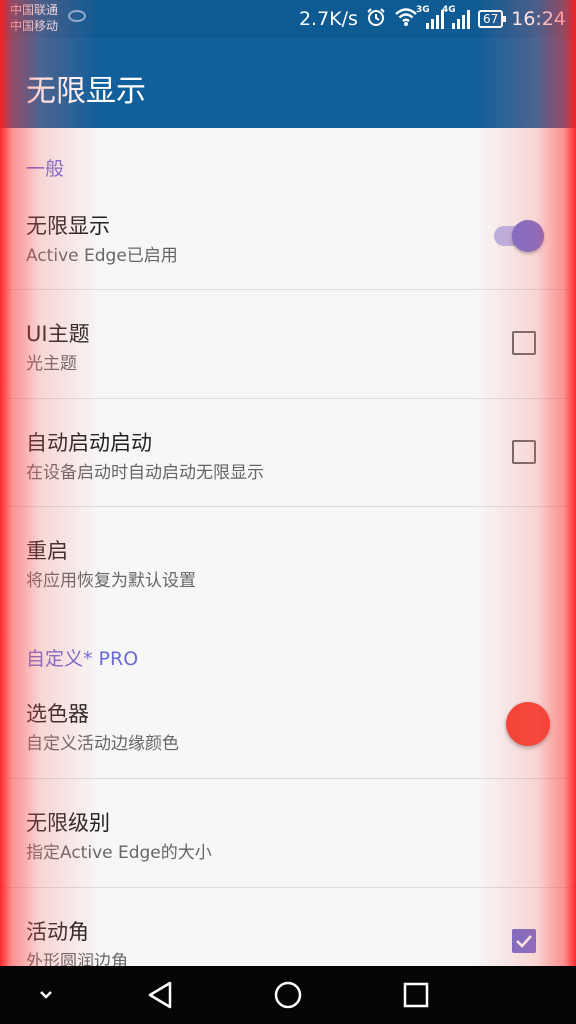 Image resolution: width=576 pixels, height=1024 pixels. What do you see at coordinates (47, 551) in the screenshot?
I see `pref-title: 重启` at bounding box center [47, 551].